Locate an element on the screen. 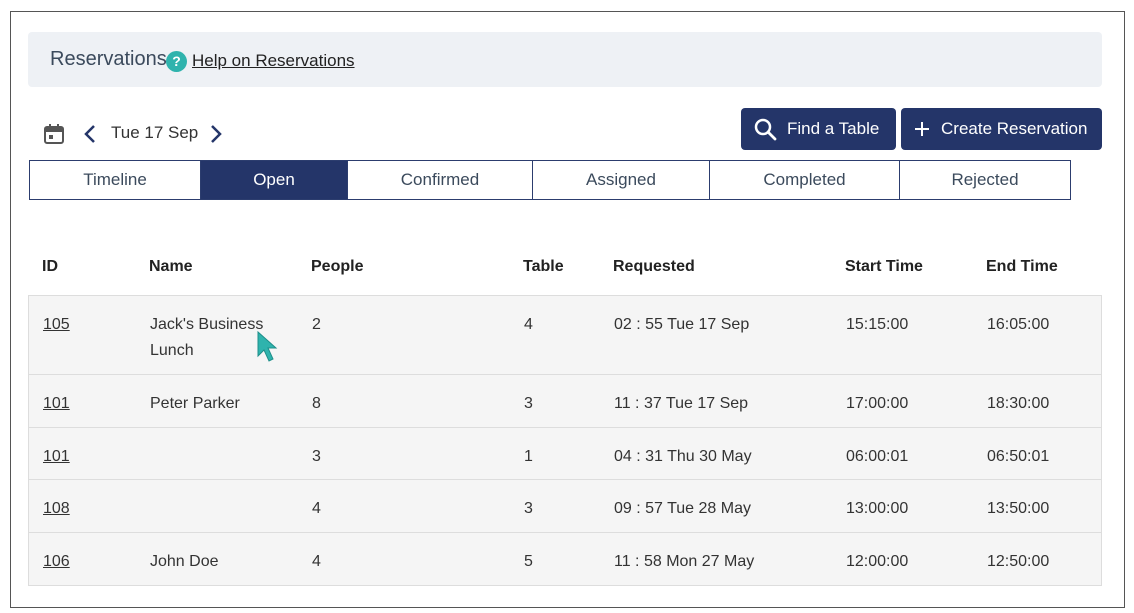 The width and height of the screenshot is (1134, 613). reservation-name: John Doe is located at coordinates (184, 561).